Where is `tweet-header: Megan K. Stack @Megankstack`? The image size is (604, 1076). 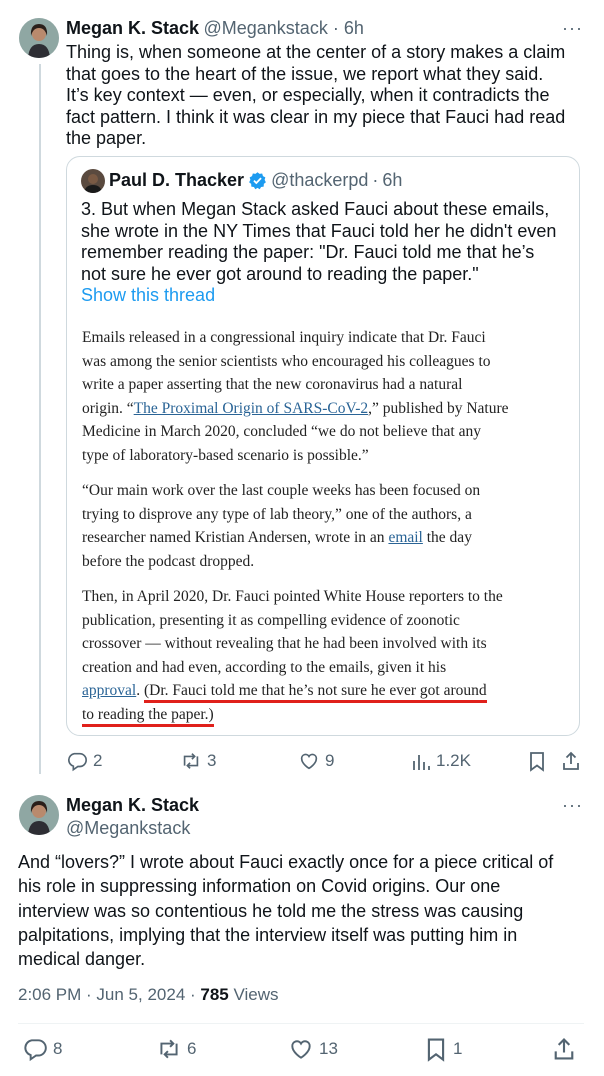 tweet-header: Megan K. Stack @Megankstack is located at coordinates (132, 817).